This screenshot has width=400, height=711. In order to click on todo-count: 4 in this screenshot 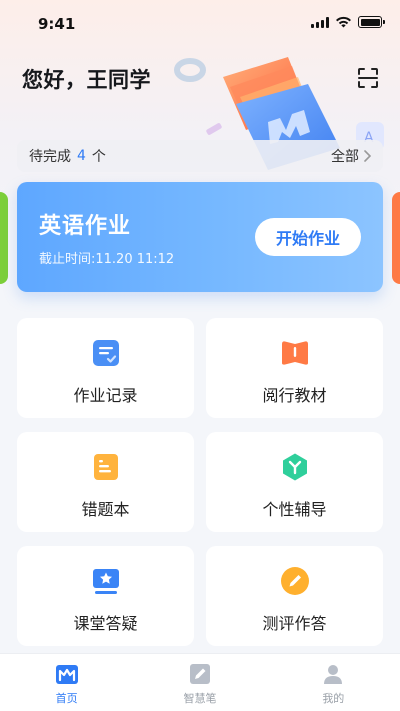, I will do `click(81, 156)`.